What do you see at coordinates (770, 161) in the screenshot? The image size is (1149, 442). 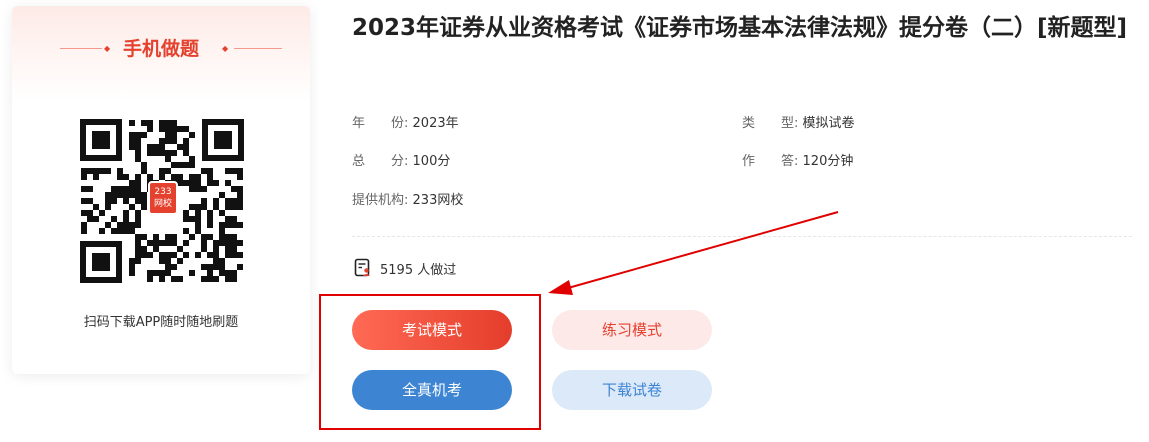 I see `time-label: 作 答:` at bounding box center [770, 161].